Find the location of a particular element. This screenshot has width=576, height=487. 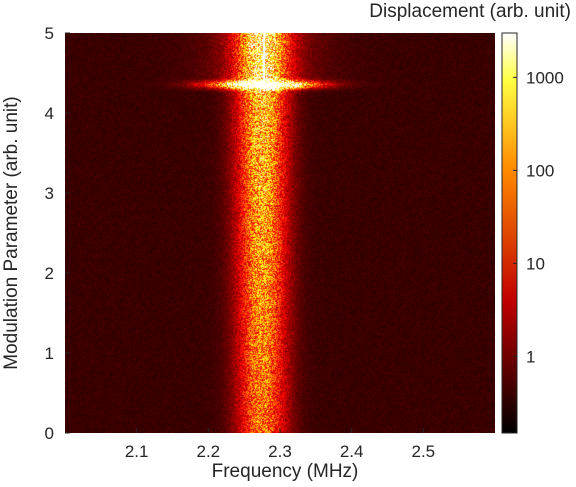

y-tick-label: 3 is located at coordinates (49, 193).